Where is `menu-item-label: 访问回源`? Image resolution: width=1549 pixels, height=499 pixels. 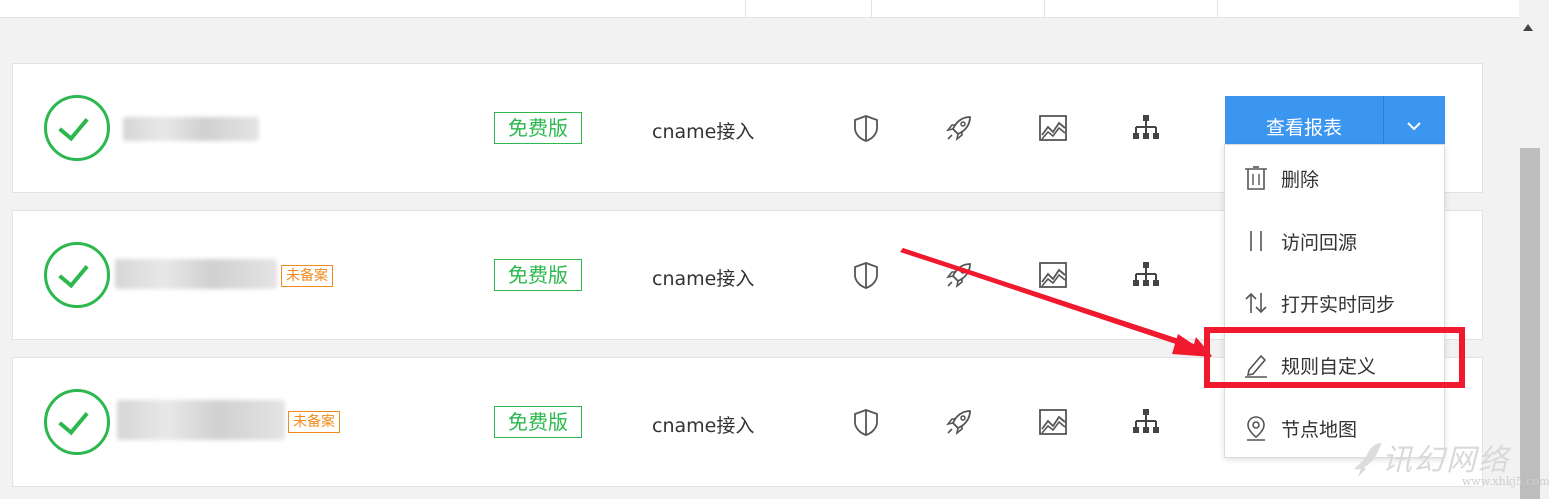 menu-item-label: 访问回源 is located at coordinates (1319, 243).